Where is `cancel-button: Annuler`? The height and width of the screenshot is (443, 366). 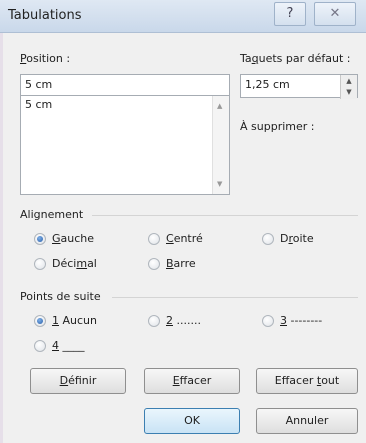 cancel-button: Annuler is located at coordinates (307, 421).